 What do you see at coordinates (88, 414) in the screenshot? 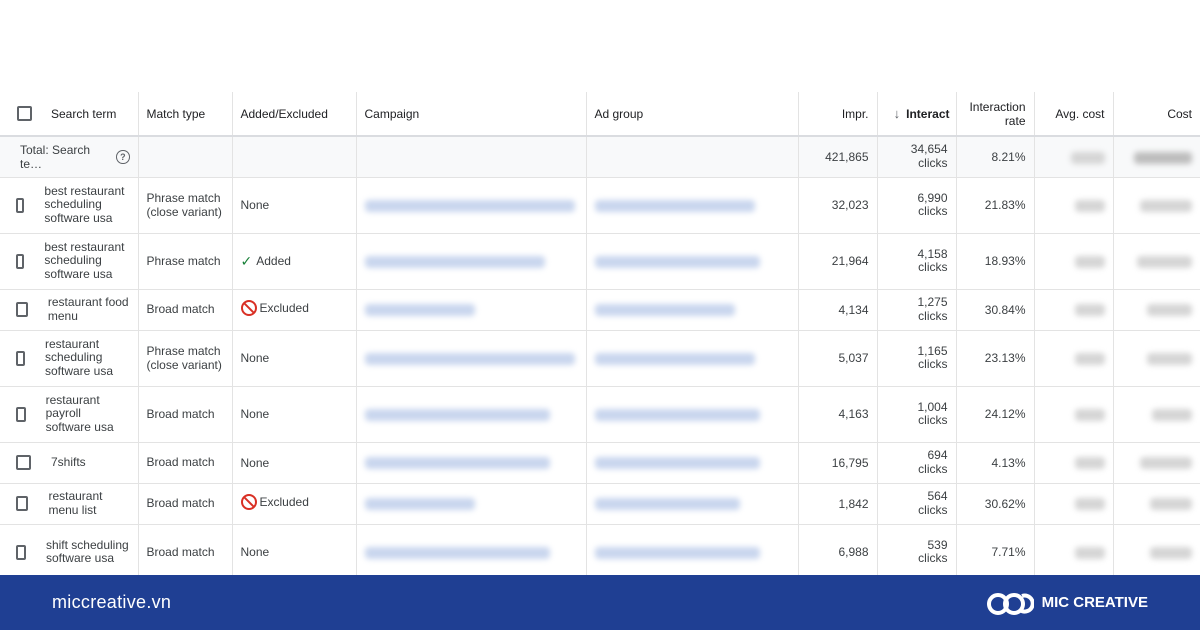
I see `search-term: restaurant payroll software usa` at bounding box center [88, 414].